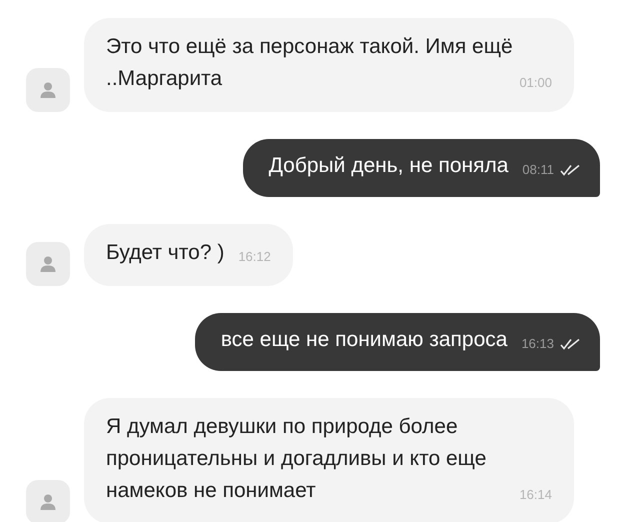  What do you see at coordinates (297, 458) in the screenshot?
I see `message-text: Я думал девушки по природе более проницательны и догадливы и кто еще намеков не понимает` at bounding box center [297, 458].